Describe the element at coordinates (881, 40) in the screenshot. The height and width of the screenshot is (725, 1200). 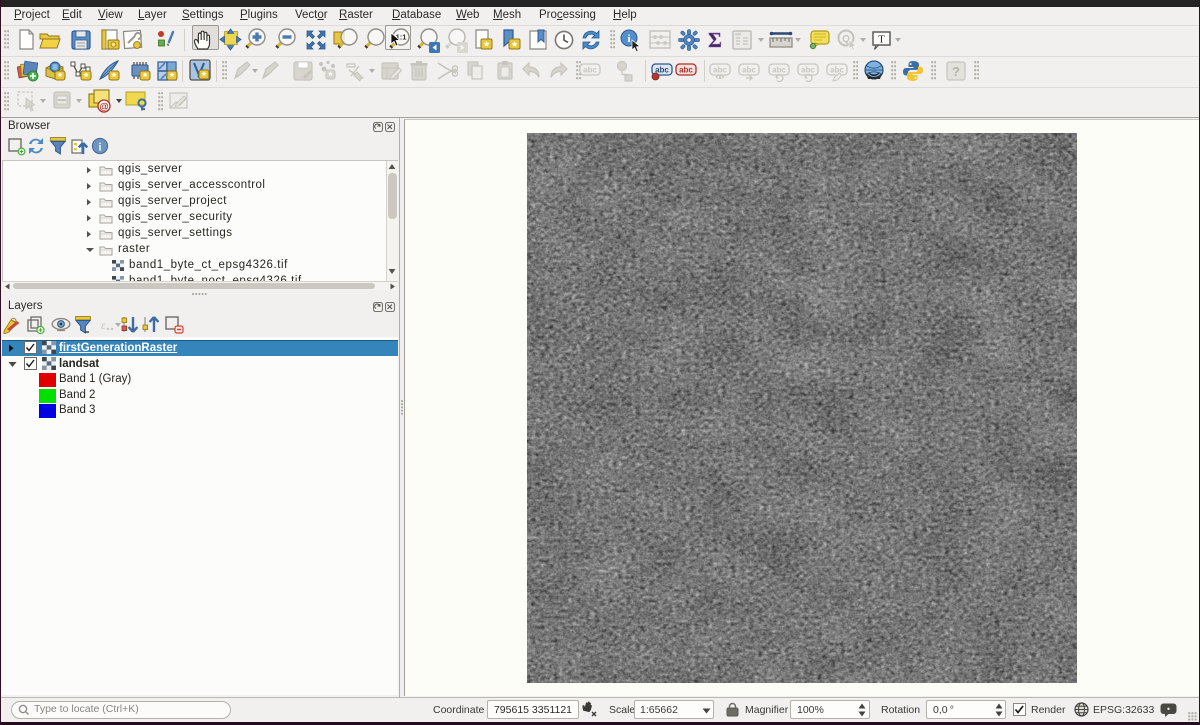
I see `svg-text: T` at that location.